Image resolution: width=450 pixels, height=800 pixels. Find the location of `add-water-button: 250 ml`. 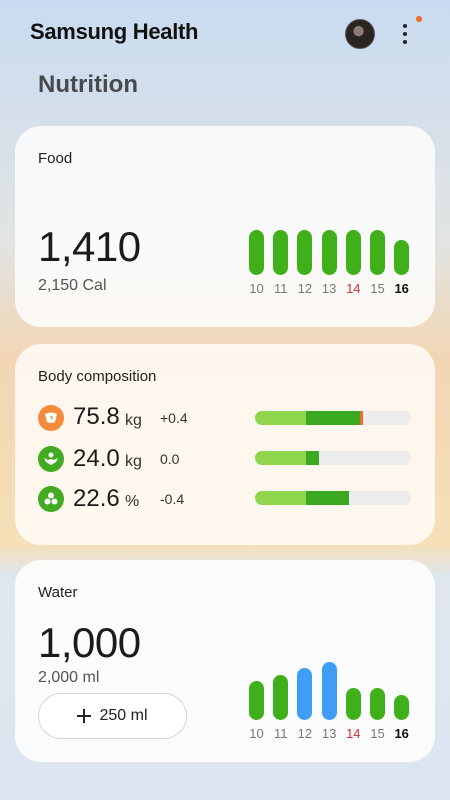

add-water-button: 250 ml is located at coordinates (112, 716).